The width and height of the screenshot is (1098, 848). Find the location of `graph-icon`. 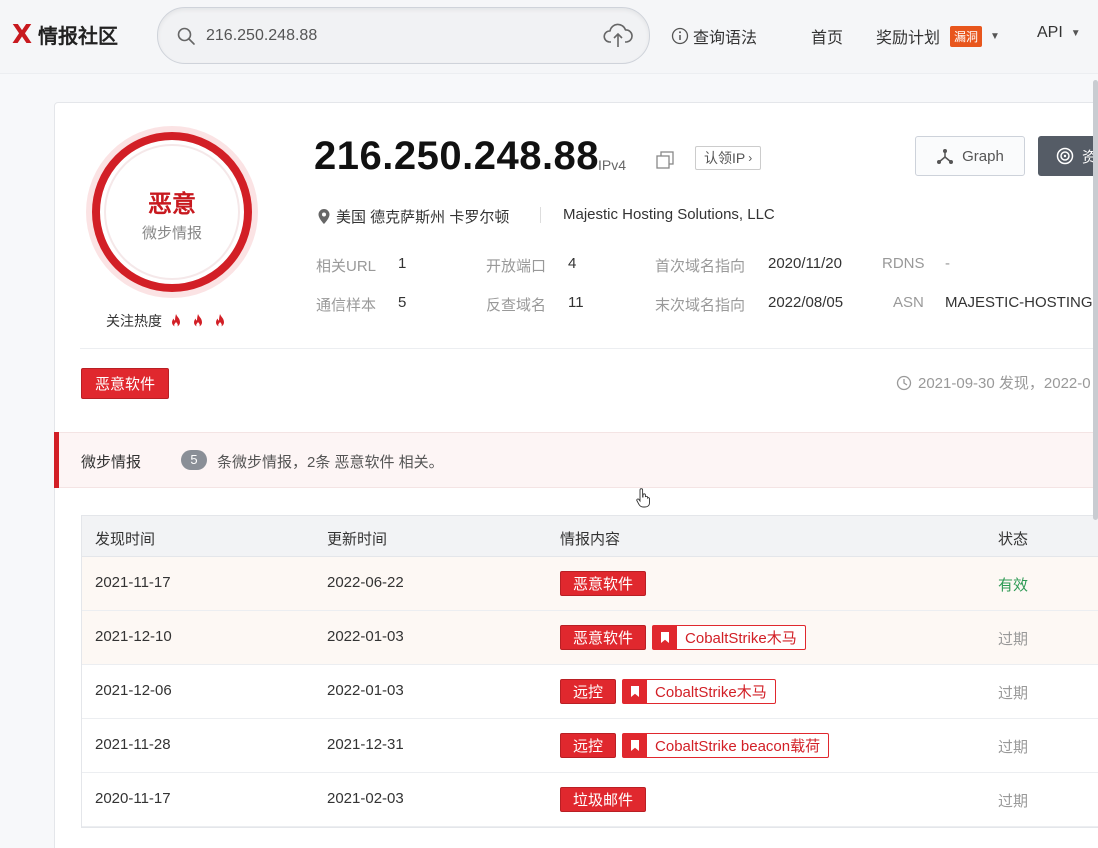

graph-icon is located at coordinates (945, 156).